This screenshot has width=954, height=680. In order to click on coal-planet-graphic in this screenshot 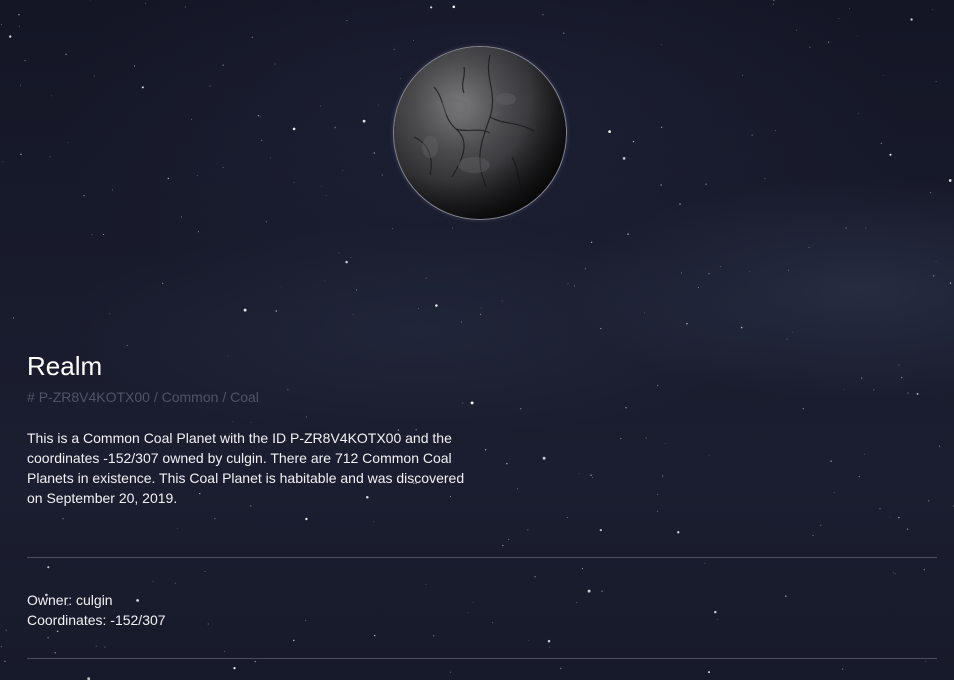, I will do `click(480, 133)`.